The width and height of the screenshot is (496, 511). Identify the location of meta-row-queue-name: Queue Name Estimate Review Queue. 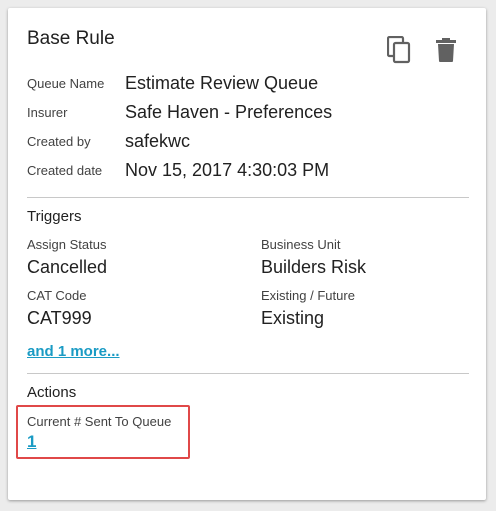
(172, 83).